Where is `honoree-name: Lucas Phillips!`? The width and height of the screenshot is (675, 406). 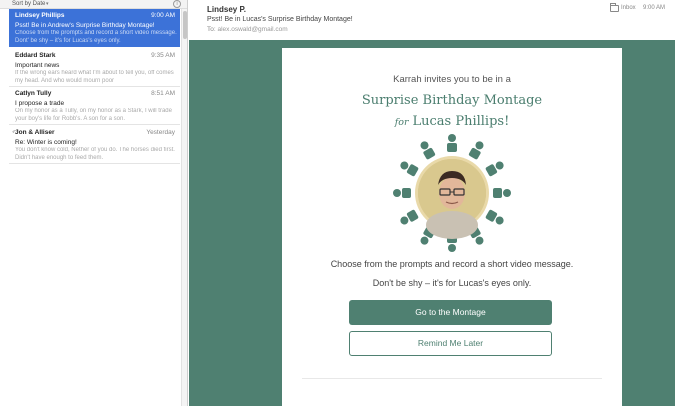 honoree-name: Lucas Phillips! is located at coordinates (461, 121).